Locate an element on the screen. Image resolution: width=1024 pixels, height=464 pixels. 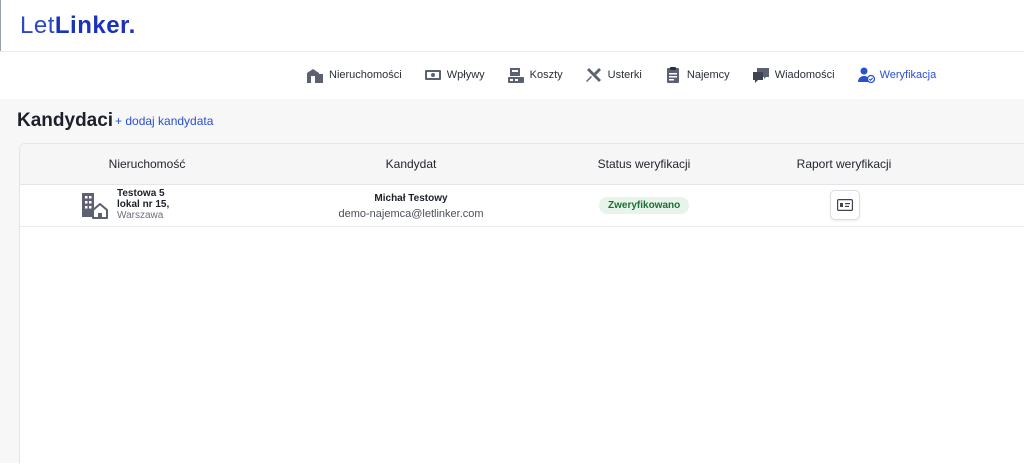
nav-item-label: Usterki is located at coordinates (624, 75).